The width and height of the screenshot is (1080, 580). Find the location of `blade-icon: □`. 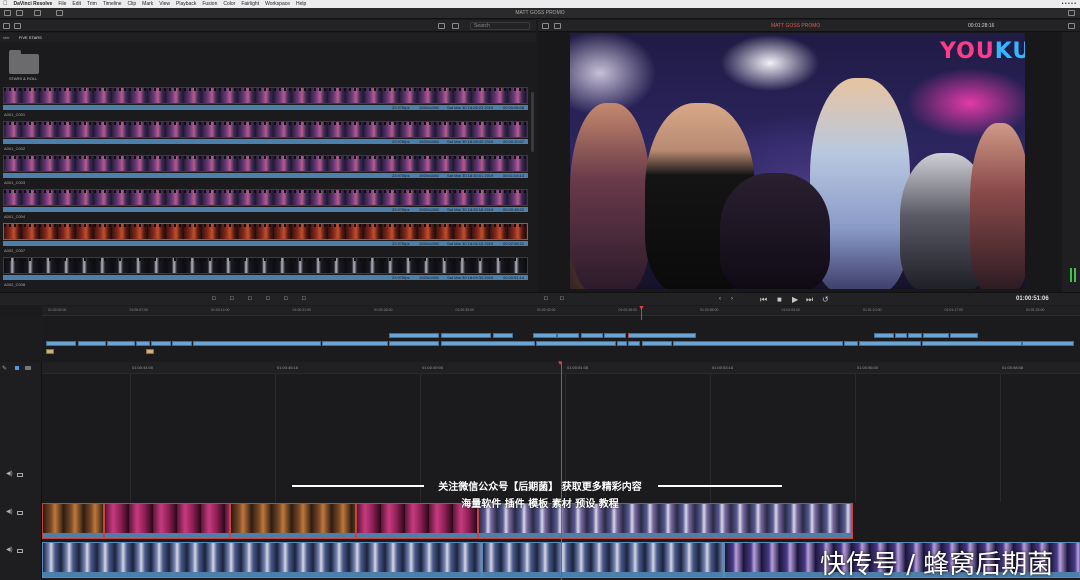

blade-icon: □ is located at coordinates (250, 299).